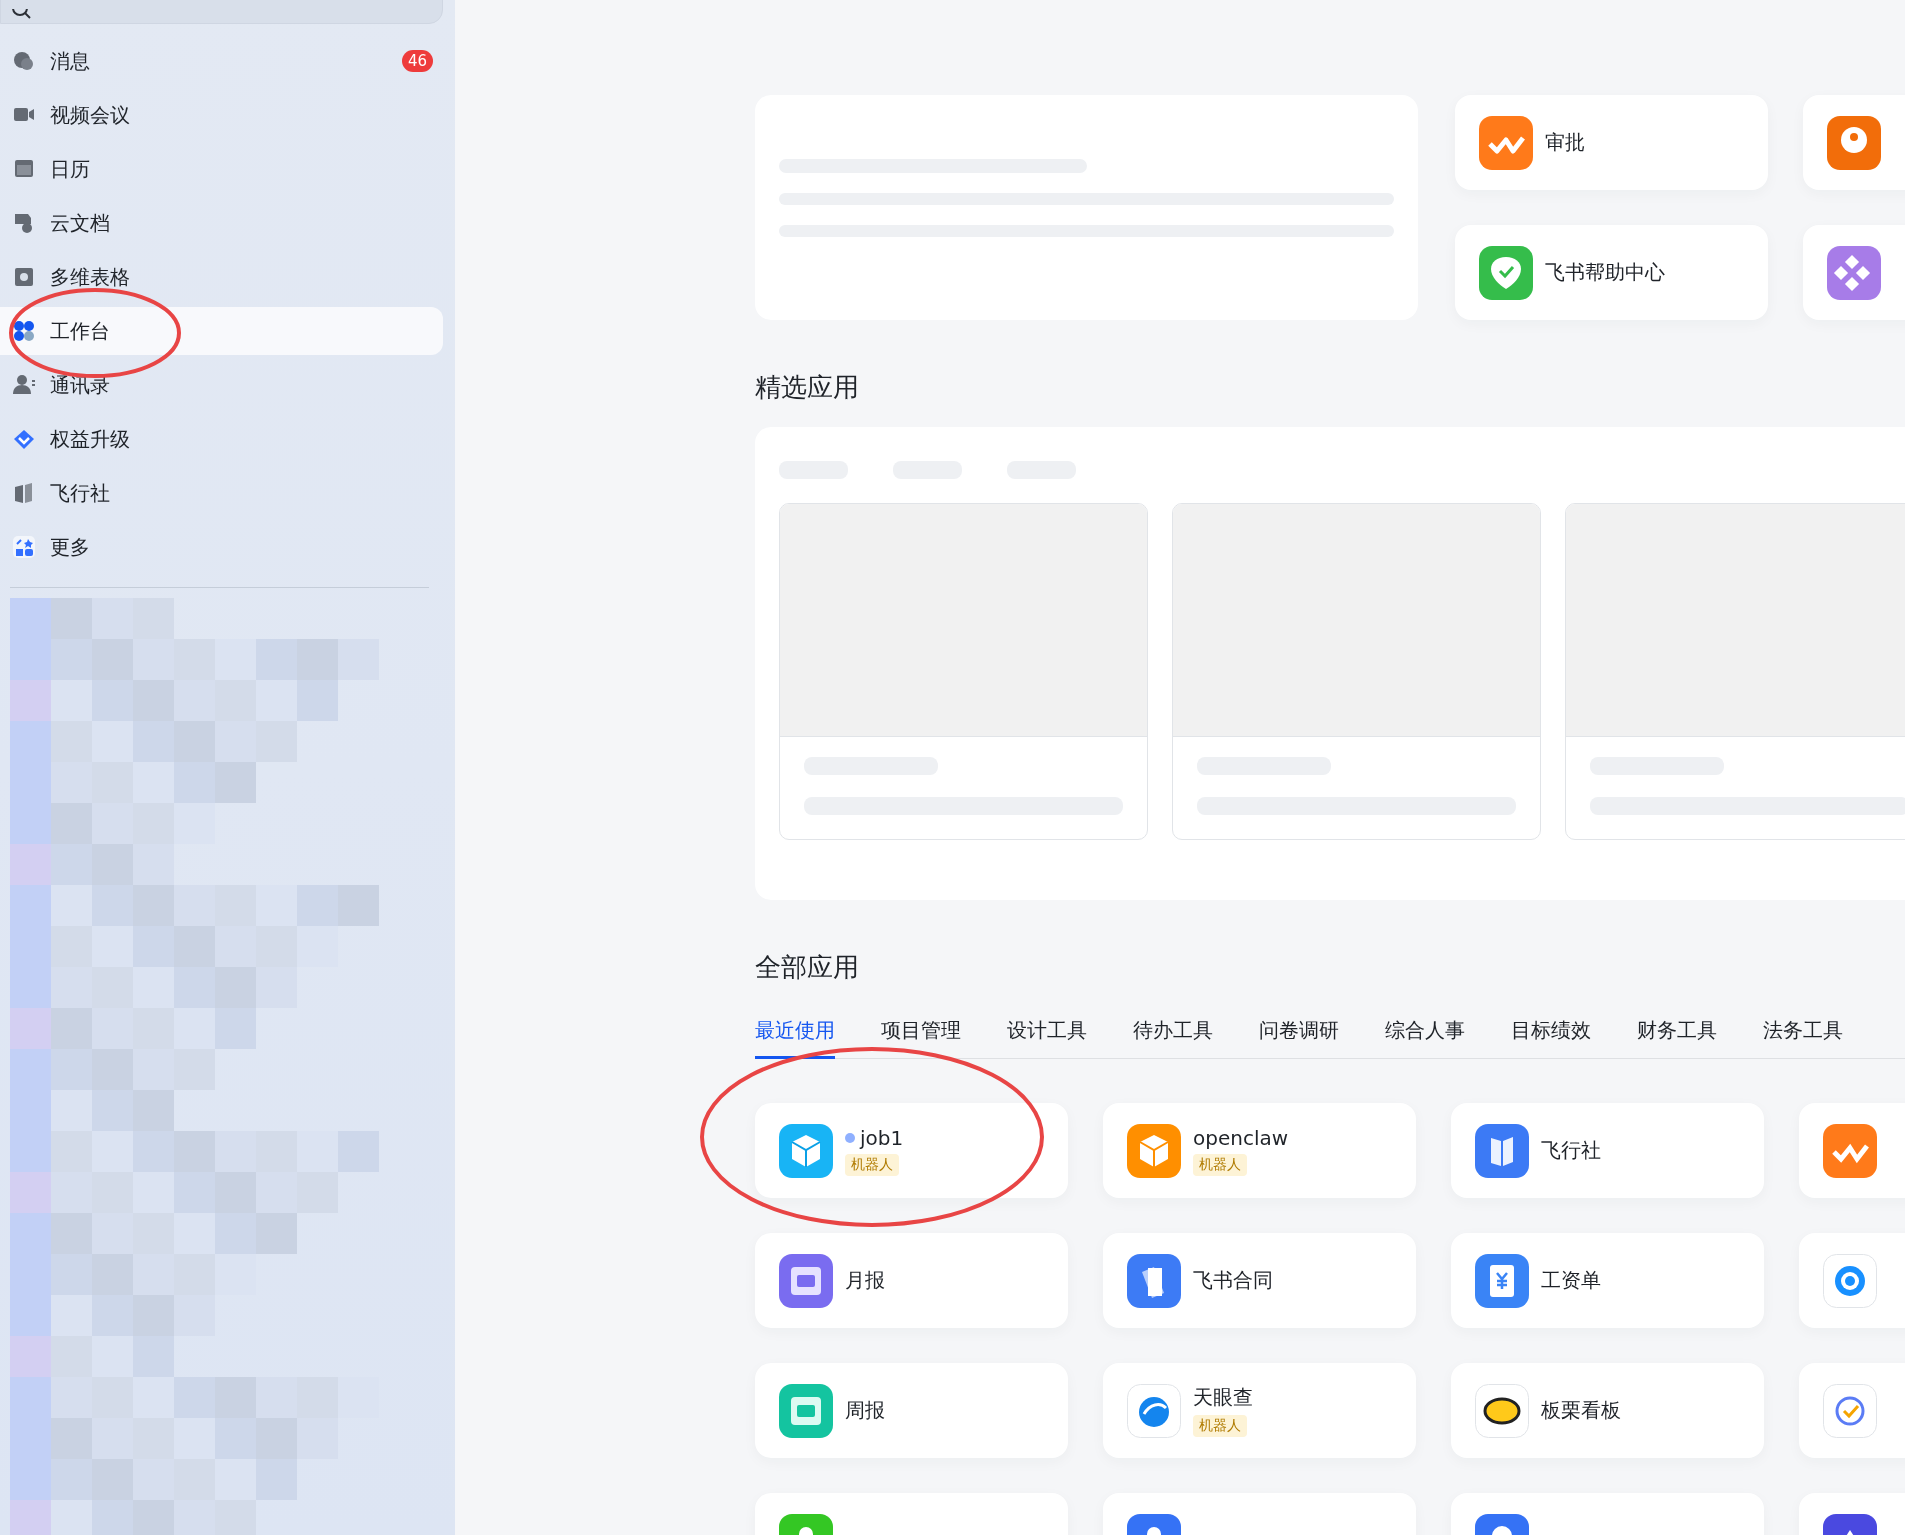  I want to click on category-tab: 问卷调研, so click(1299, 1035).